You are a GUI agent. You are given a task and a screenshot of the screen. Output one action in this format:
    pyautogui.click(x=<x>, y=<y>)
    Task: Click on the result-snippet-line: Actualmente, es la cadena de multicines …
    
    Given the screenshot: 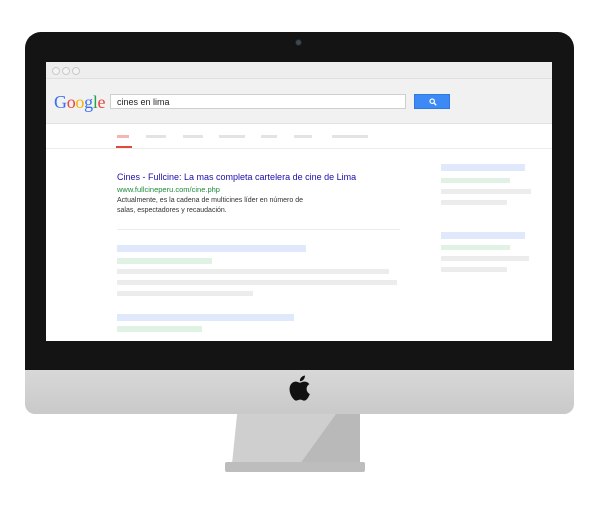 What is the action you would take?
    pyautogui.click(x=210, y=200)
    